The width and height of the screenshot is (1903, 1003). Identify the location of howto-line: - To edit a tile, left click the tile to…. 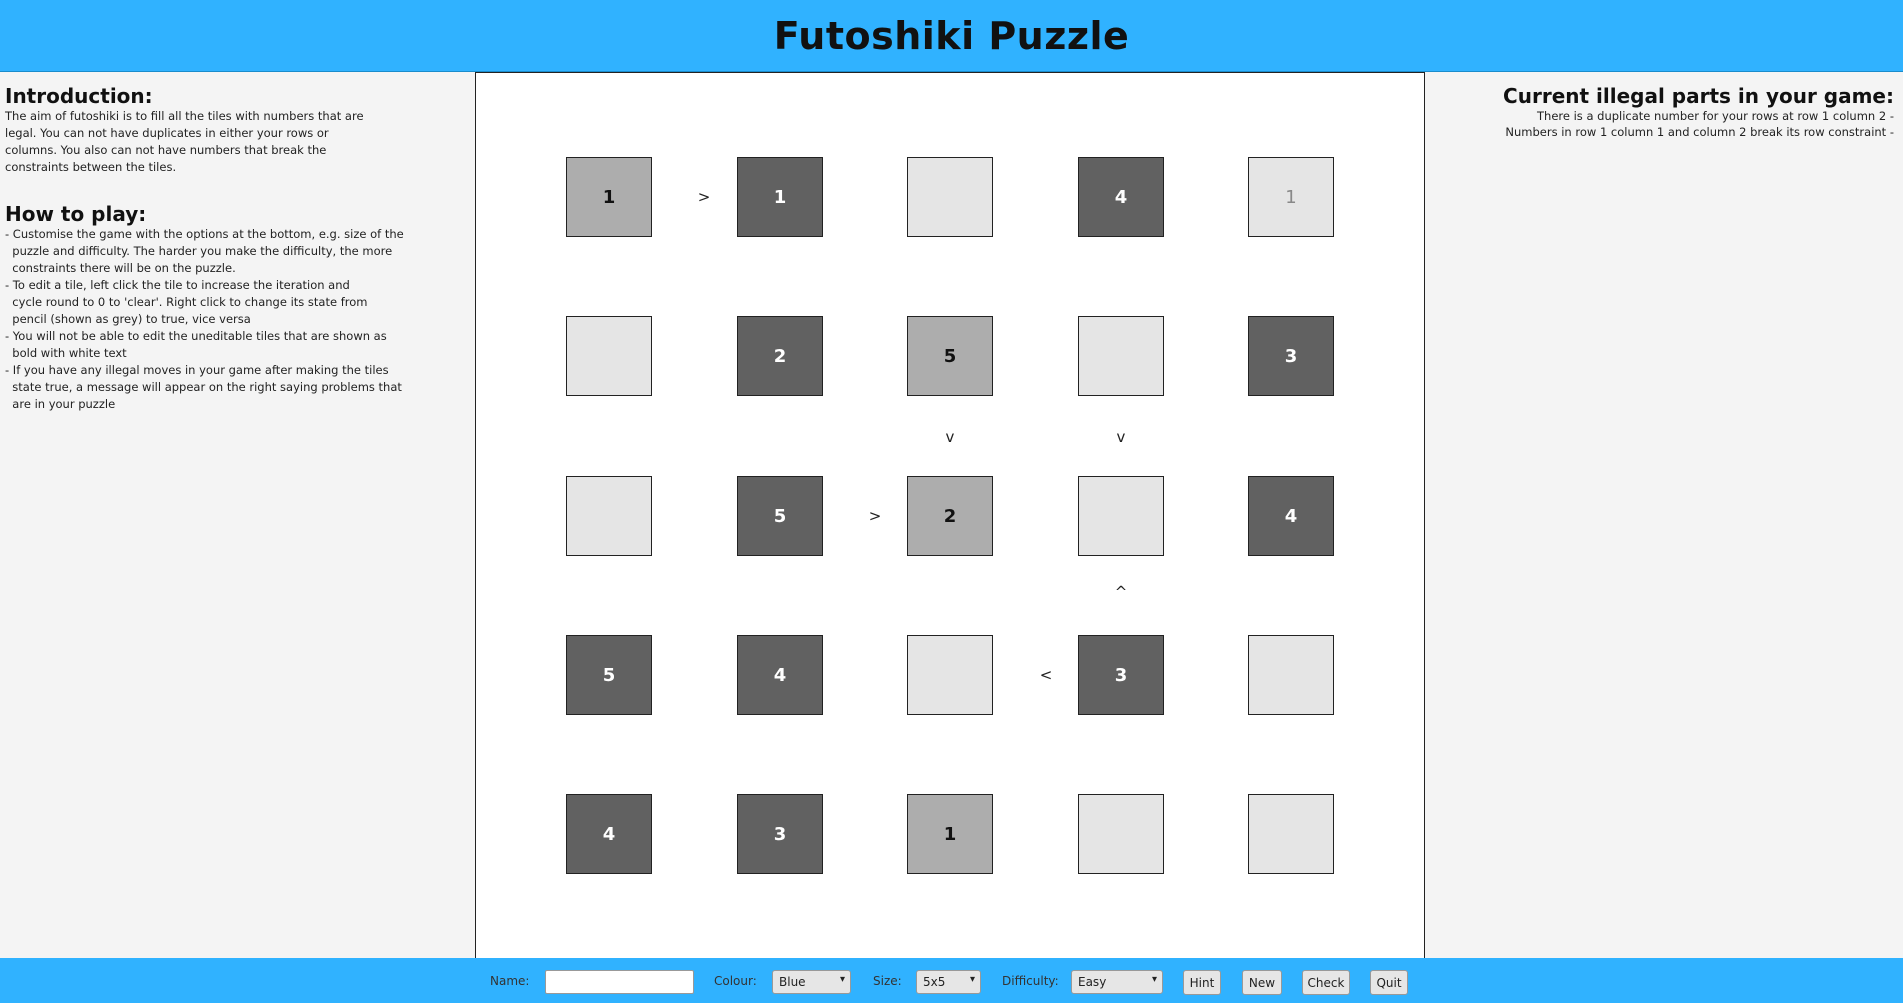
(177, 285).